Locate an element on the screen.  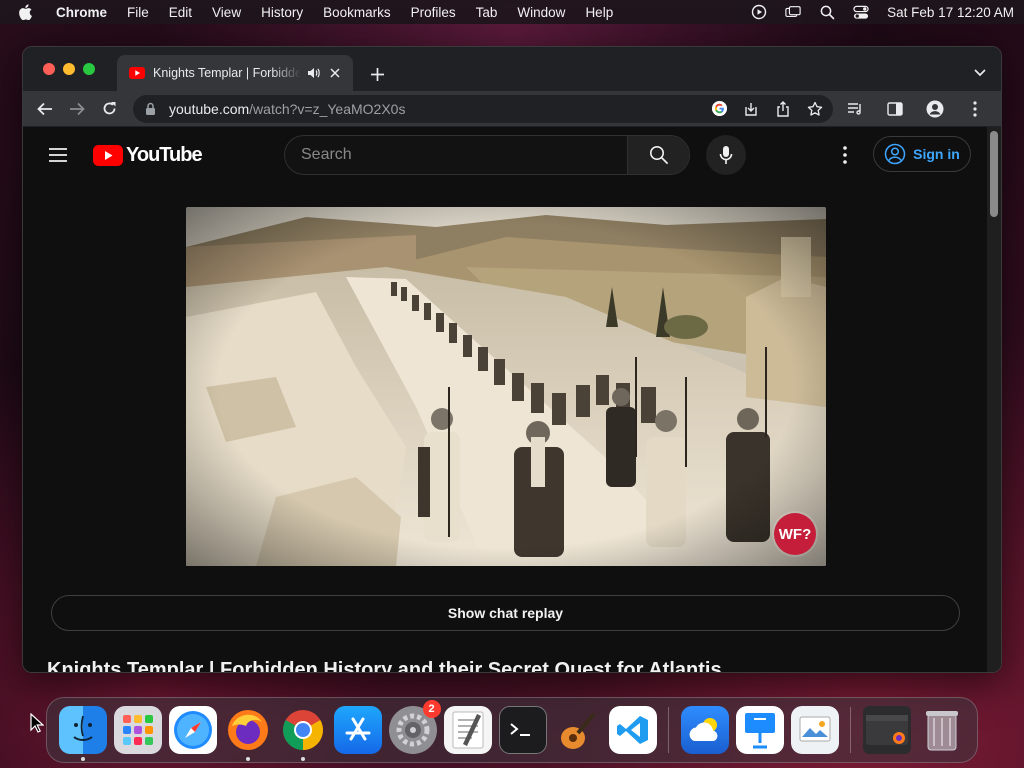
menu-tab: Tab is located at coordinates (487, 12).